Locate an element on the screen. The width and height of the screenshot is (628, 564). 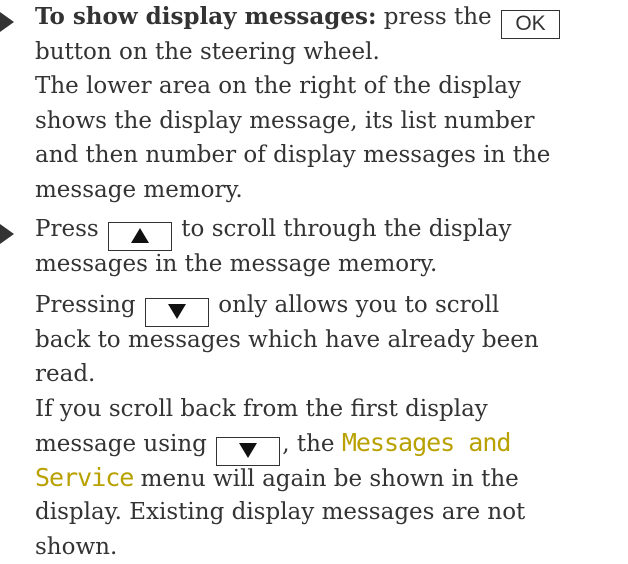
step2-line7a: message using is located at coordinates (124, 444).